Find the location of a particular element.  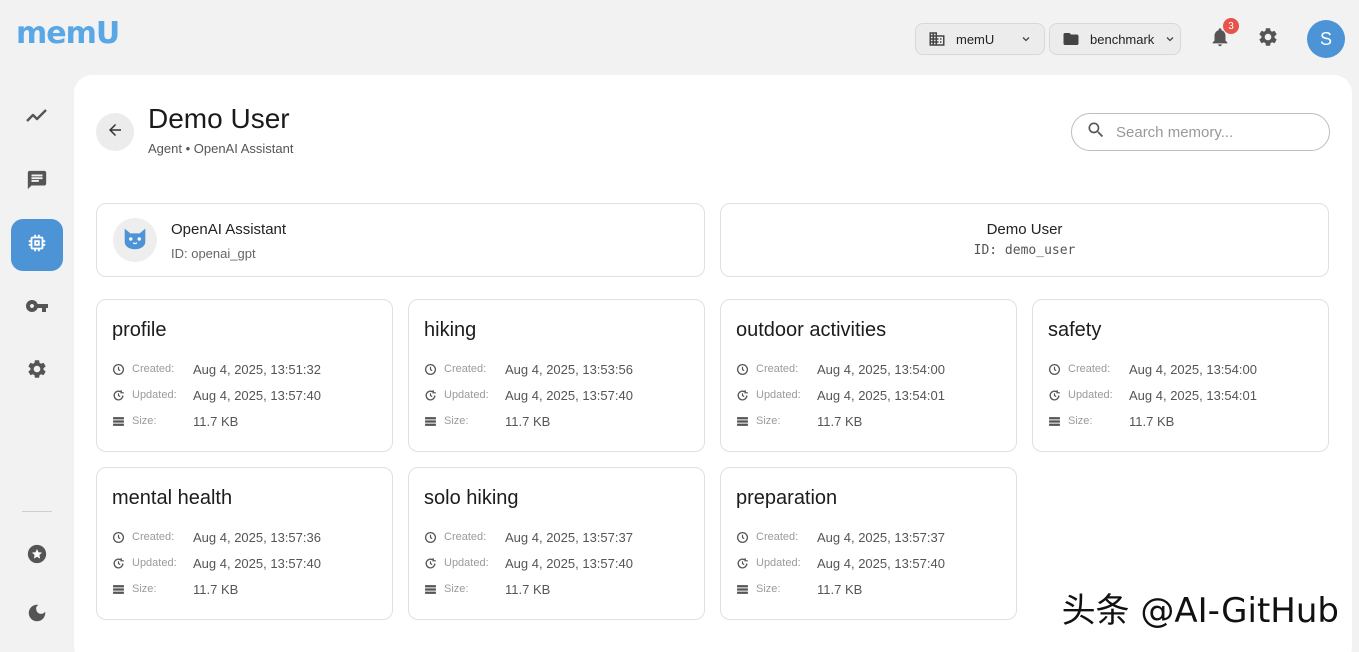

user-id: ID: demo_user is located at coordinates (1024, 250).